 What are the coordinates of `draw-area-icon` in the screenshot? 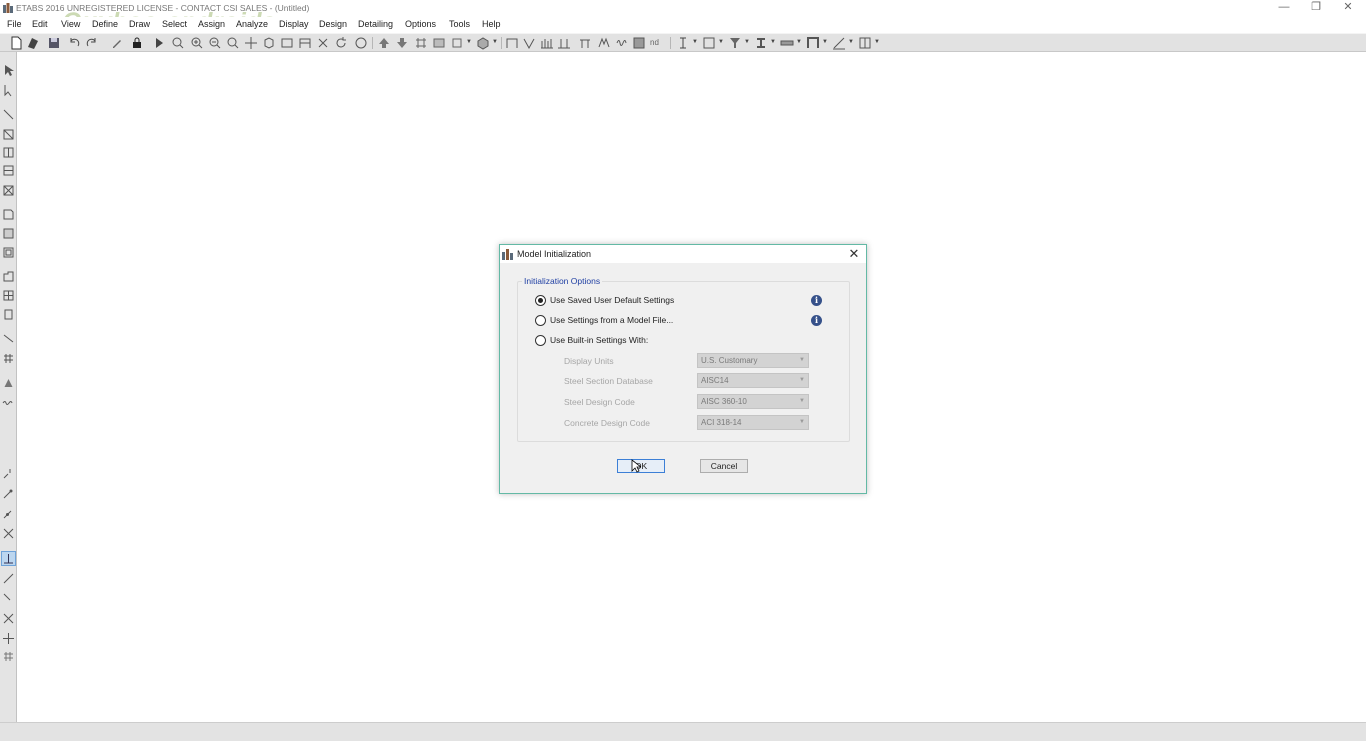 It's located at (639, 43).